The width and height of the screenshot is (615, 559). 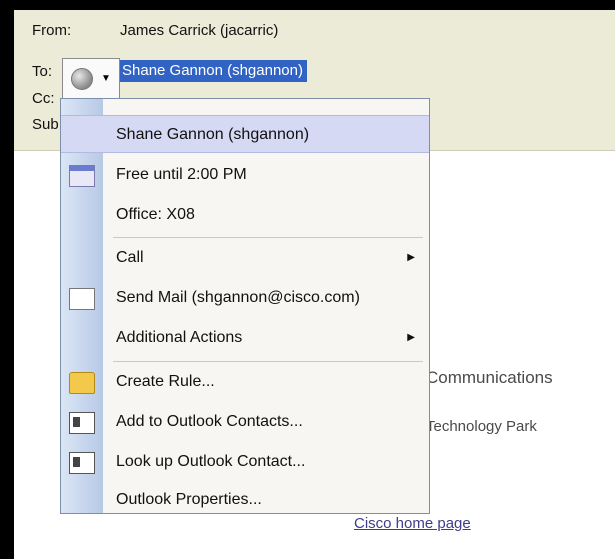 What do you see at coordinates (52, 30) in the screenshot?
I see `from-label: From:` at bounding box center [52, 30].